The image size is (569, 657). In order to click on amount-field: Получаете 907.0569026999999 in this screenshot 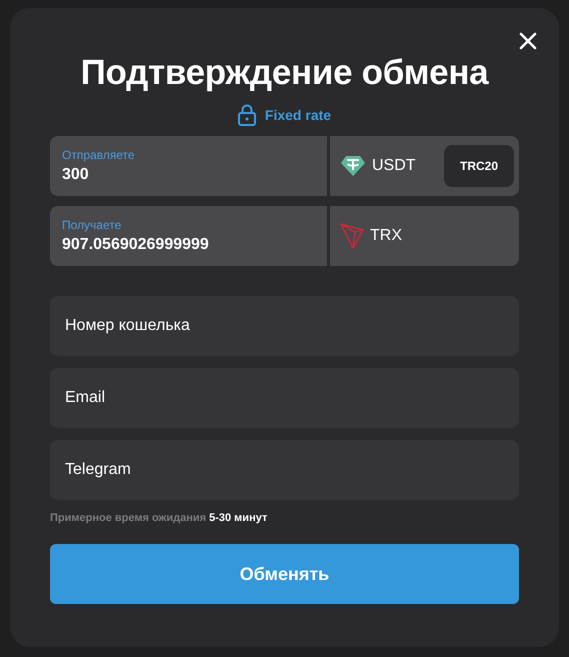, I will do `click(188, 236)`.